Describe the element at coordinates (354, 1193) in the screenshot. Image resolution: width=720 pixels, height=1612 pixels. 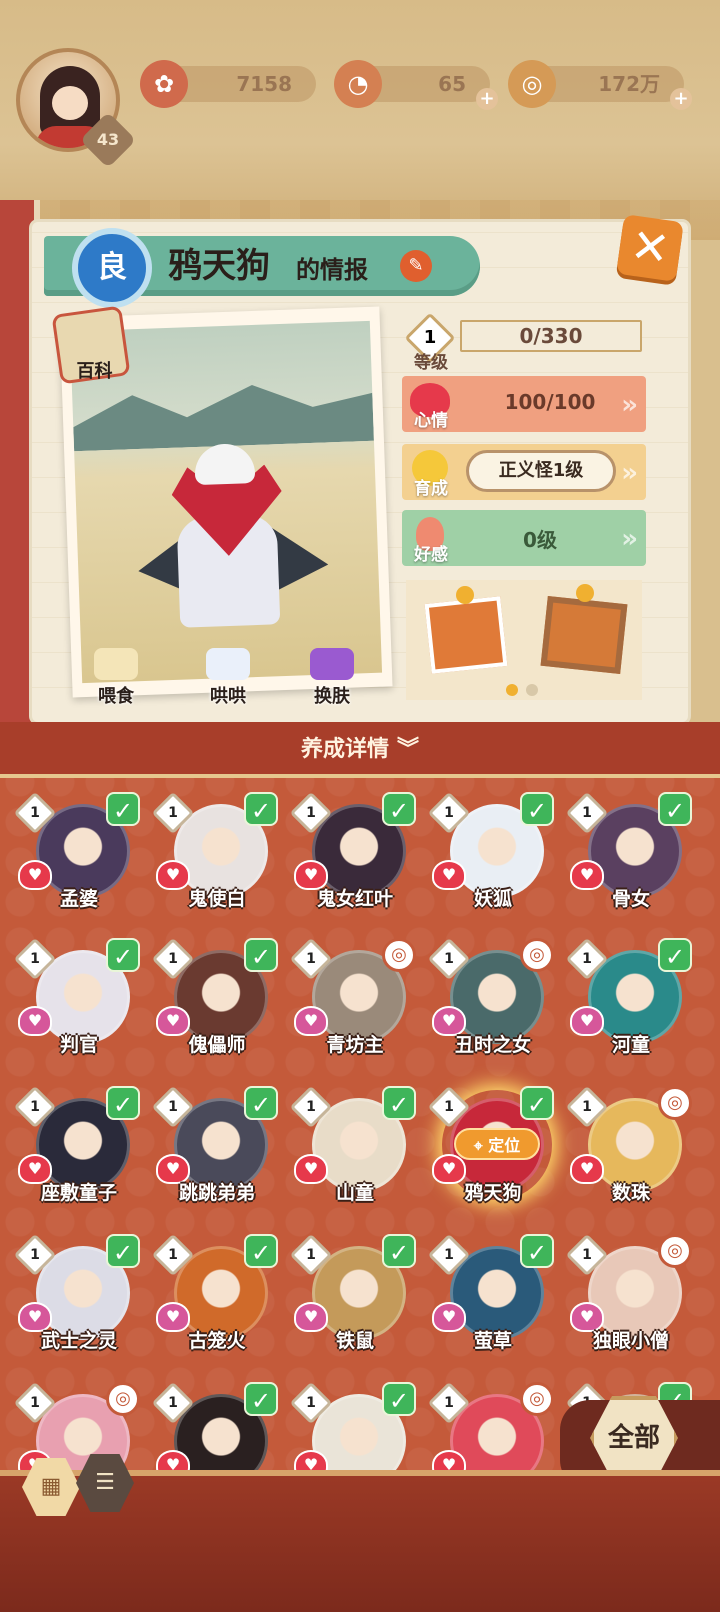
I see `monster-name-label: 山童` at that location.